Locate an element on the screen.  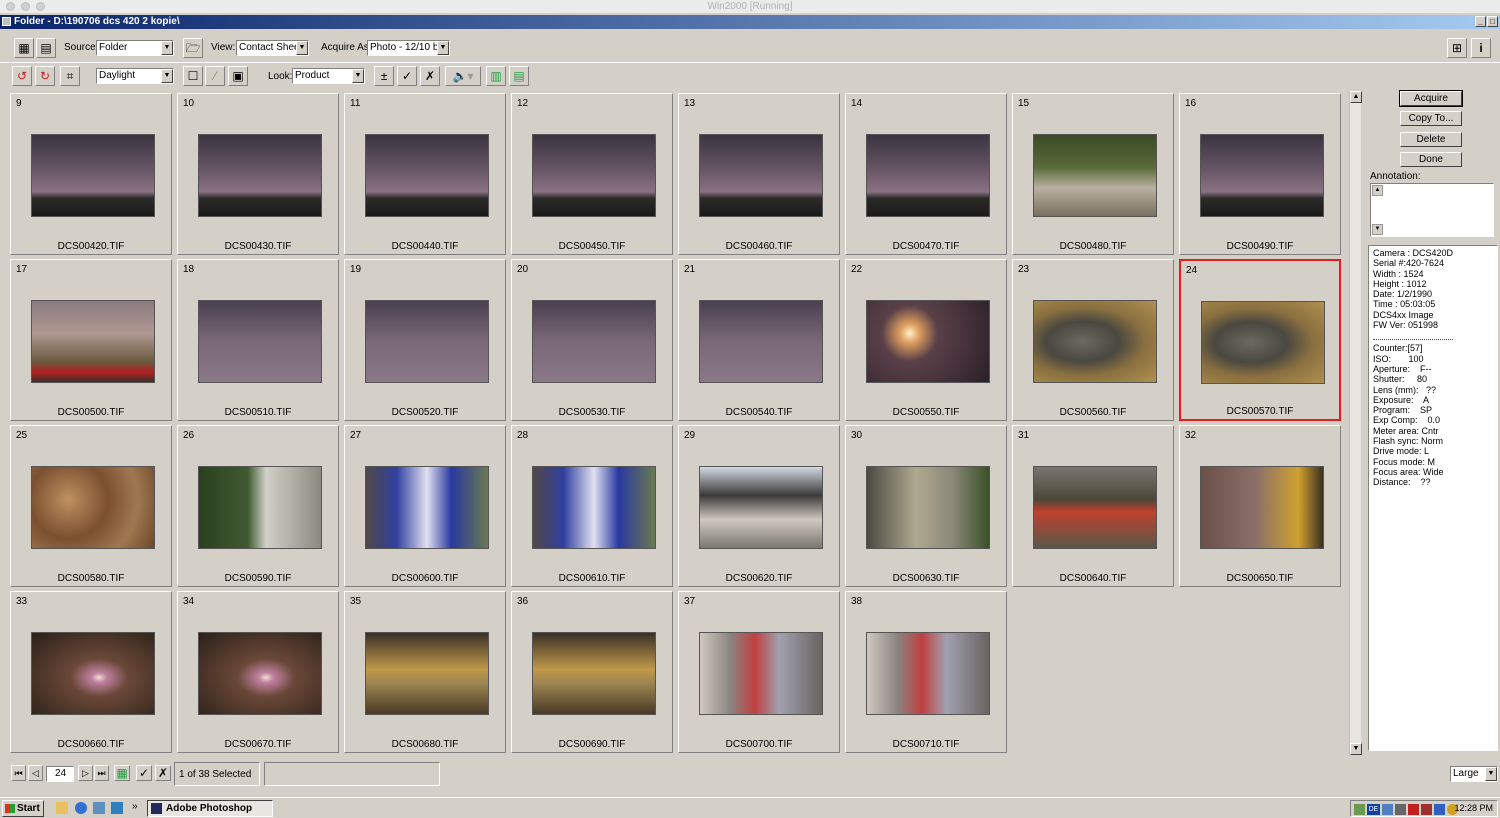
save-settings-icon: ▣ is located at coordinates (238, 76).